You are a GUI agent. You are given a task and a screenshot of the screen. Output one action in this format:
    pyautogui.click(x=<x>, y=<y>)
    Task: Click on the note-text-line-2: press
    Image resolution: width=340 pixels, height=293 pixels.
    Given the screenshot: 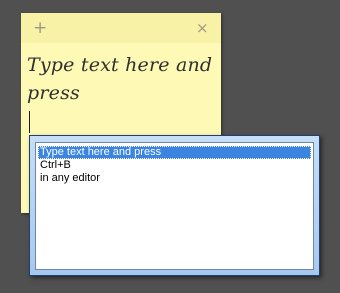 What is the action you would take?
    pyautogui.click(x=53, y=93)
    